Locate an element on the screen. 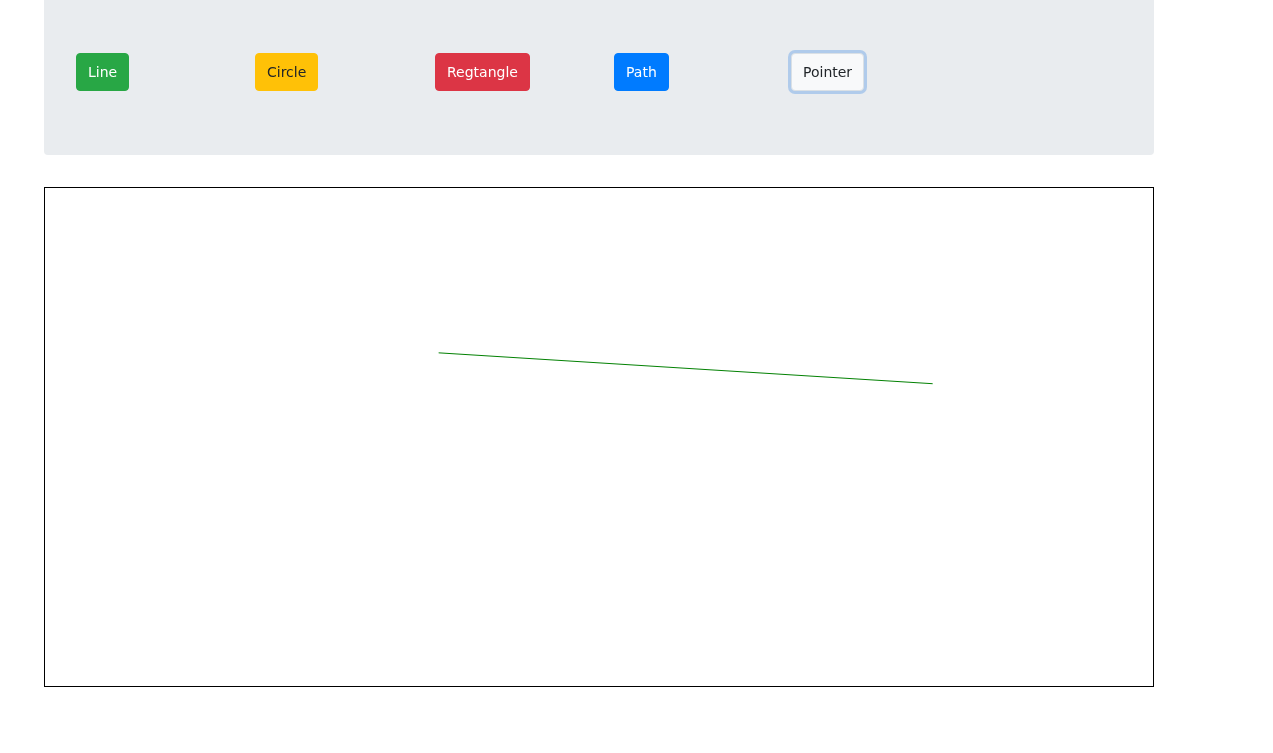  tool-button: Regtangle is located at coordinates (482, 72).